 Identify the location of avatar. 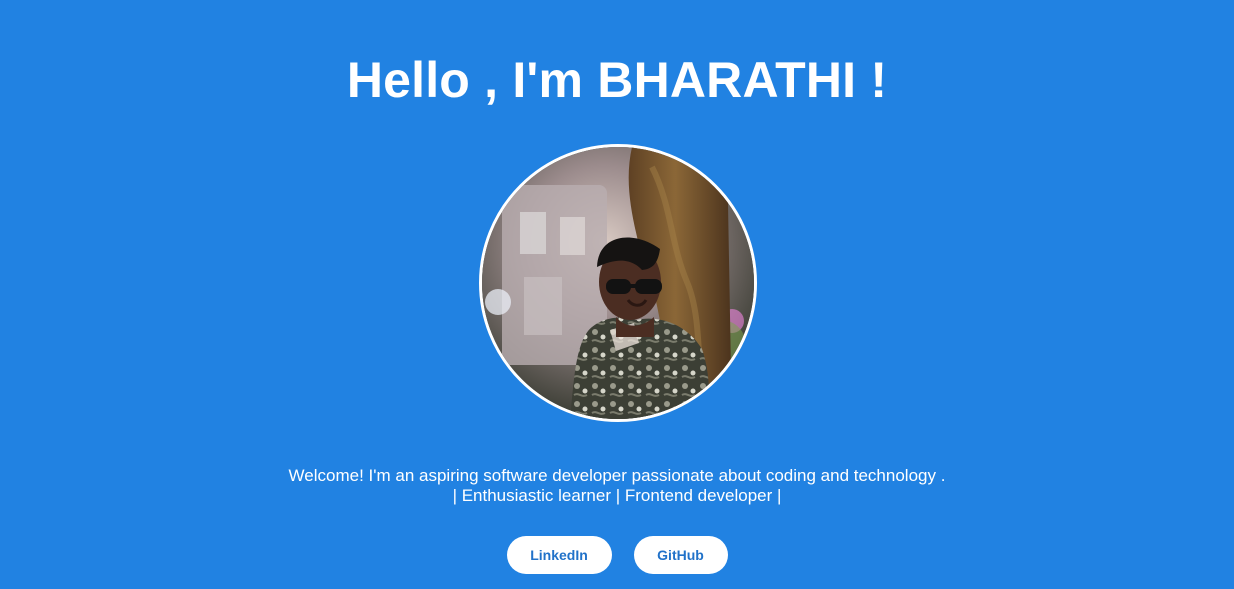
(618, 283).